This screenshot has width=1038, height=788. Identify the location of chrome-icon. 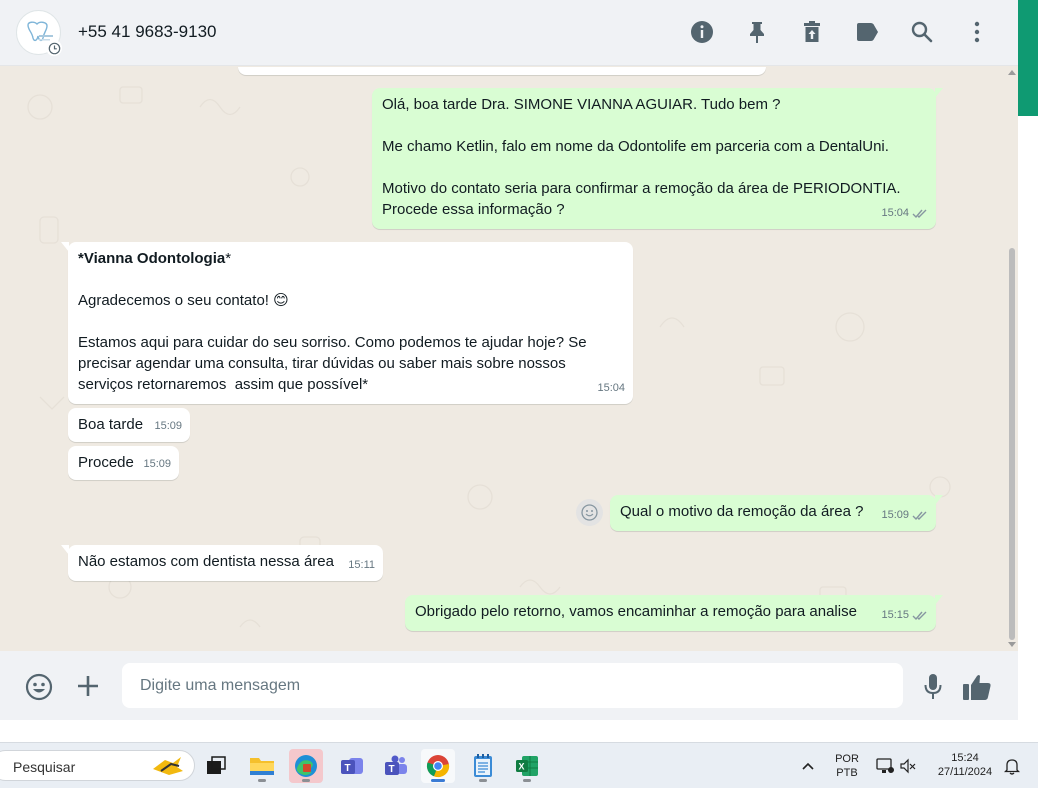
(438, 766).